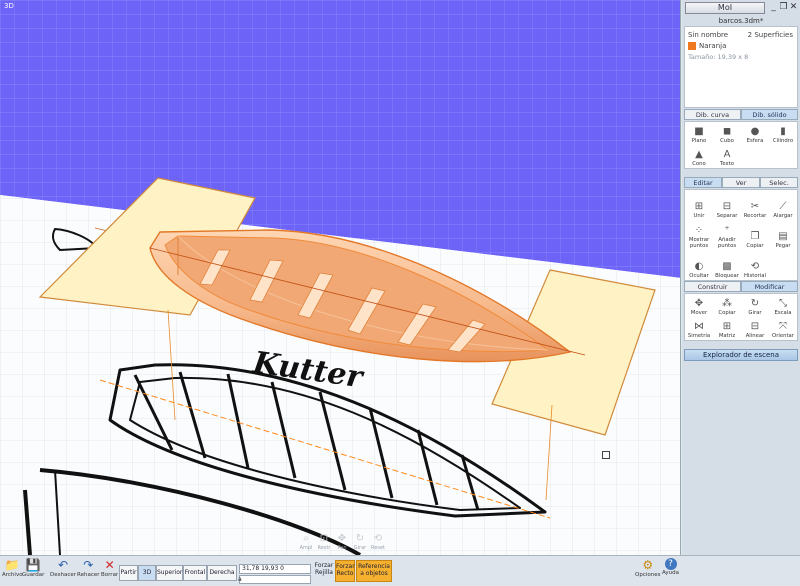  I want to click on scene-browser-button: Explorador de escena, so click(741, 355).